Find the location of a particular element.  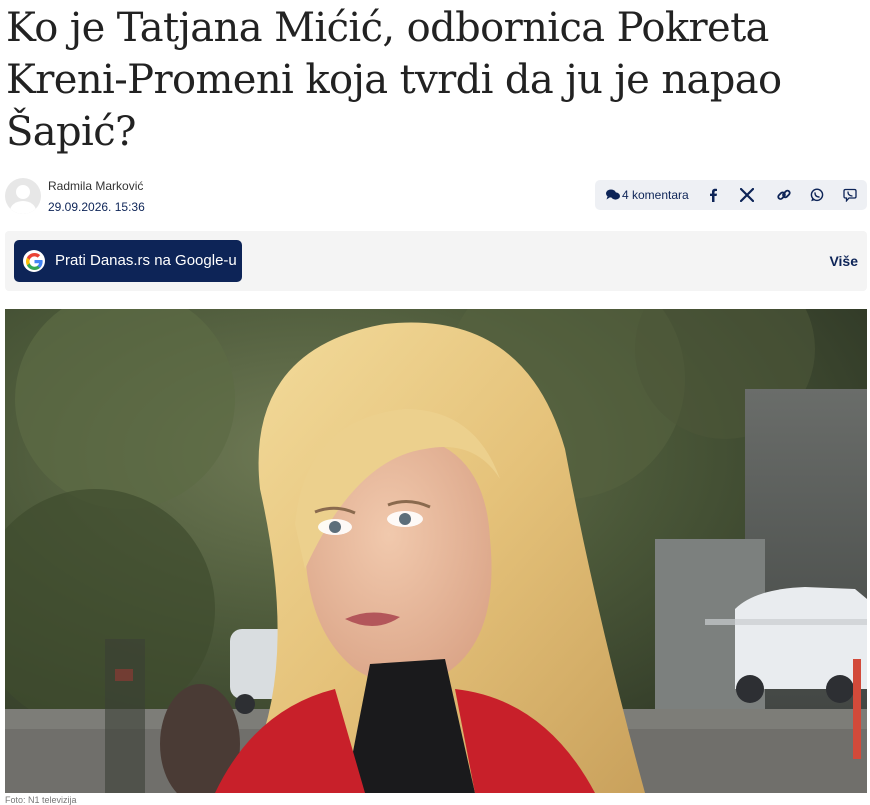

whatsapp-icon is located at coordinates (817, 195).